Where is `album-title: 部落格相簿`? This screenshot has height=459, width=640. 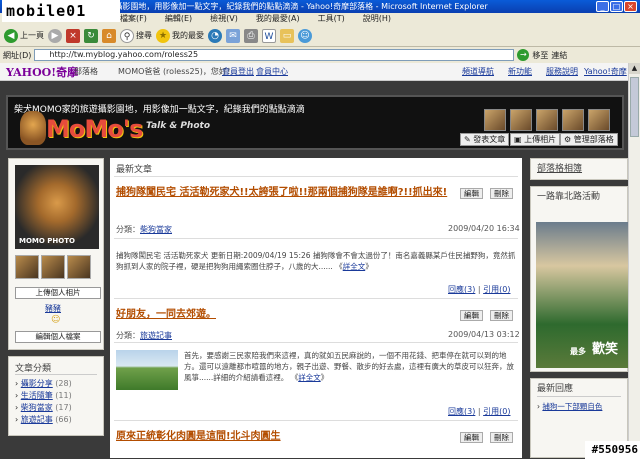
album-title: 部落格相簿 is located at coordinates (579, 169).